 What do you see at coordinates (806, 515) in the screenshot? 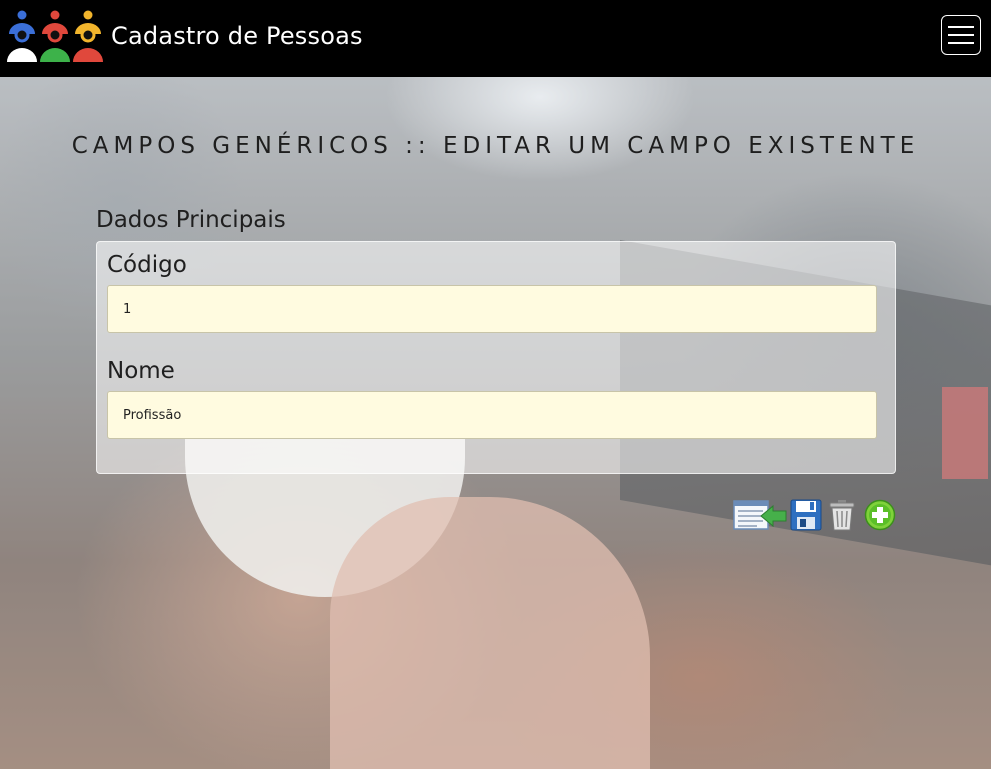
I see `floppy-disk-icon` at bounding box center [806, 515].